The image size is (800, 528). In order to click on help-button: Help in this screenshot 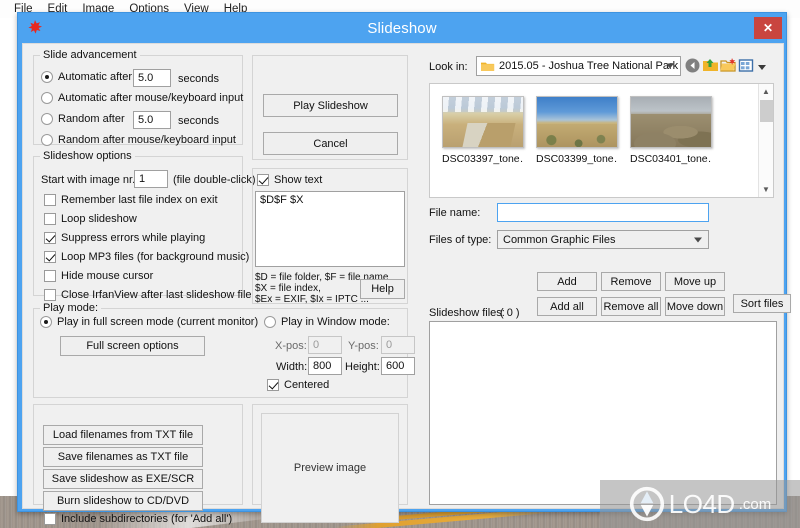, I will do `click(382, 289)`.